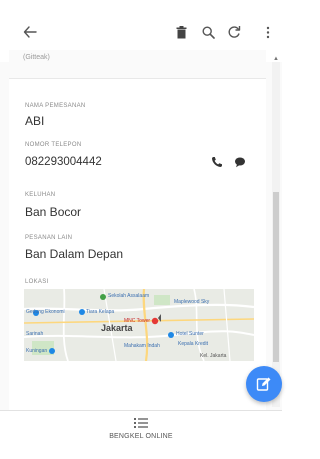 This screenshot has width=320, height=459. I want to click on nama-pemesanan-value: ABI, so click(35, 121).